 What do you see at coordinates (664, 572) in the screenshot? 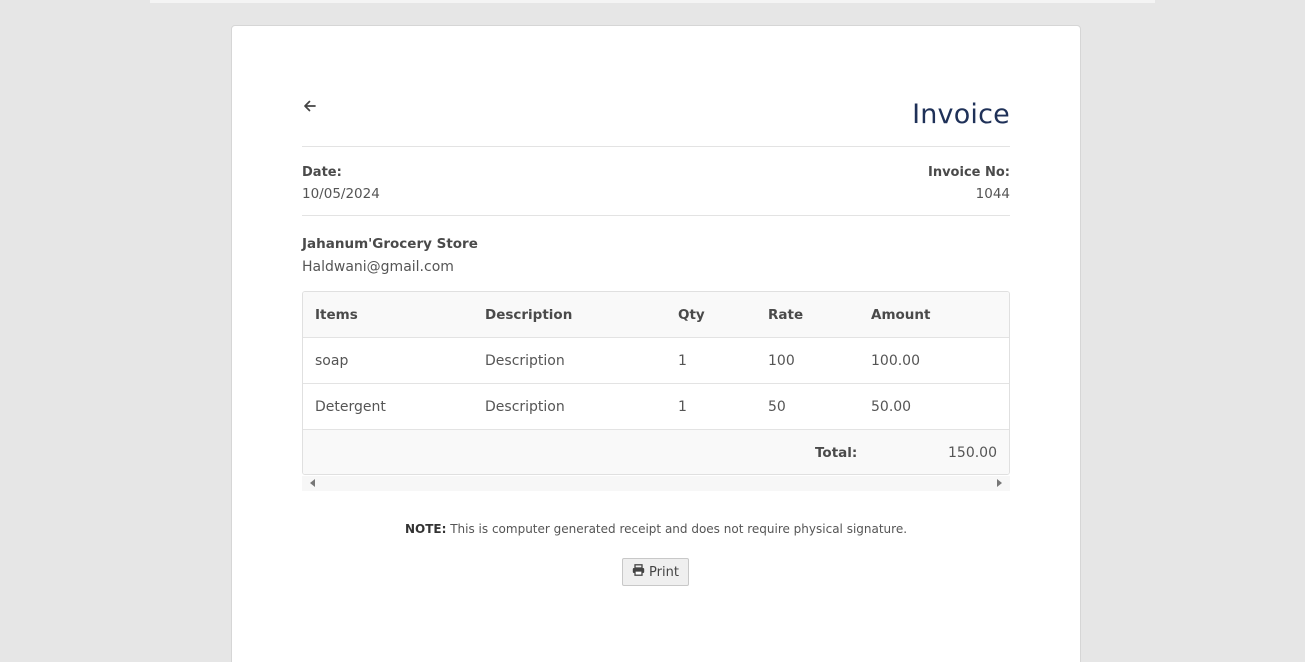
I see `print-label: Print` at bounding box center [664, 572].